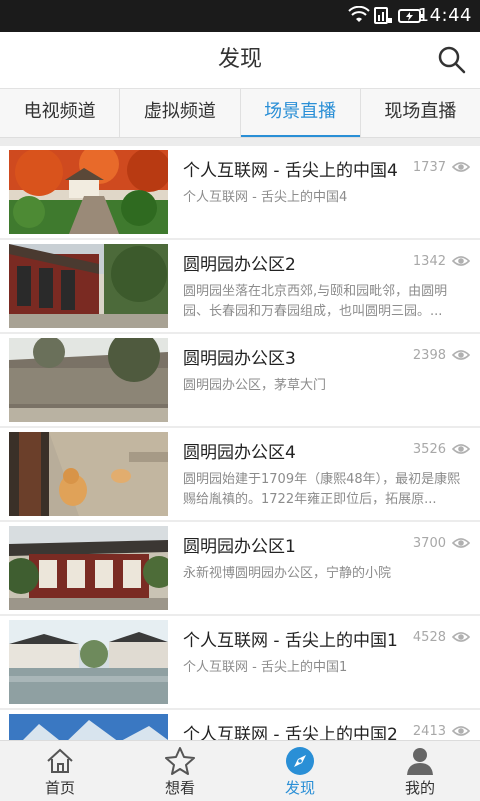 The width and height of the screenshot is (480, 801). I want to click on tab-scene-live: 场景直播, so click(300, 113).